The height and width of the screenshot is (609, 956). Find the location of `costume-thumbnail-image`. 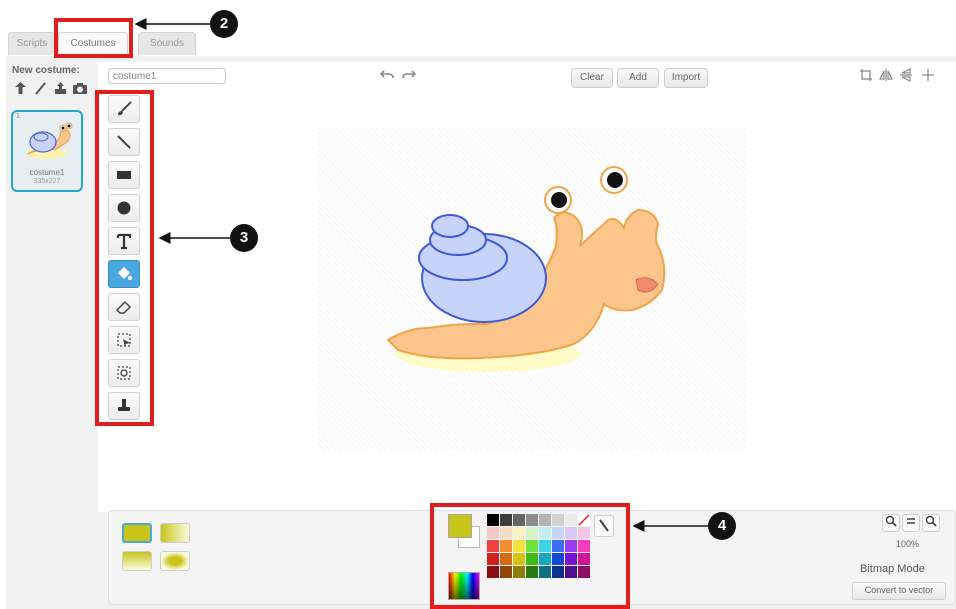

costume-thumbnail-image is located at coordinates (49, 140).